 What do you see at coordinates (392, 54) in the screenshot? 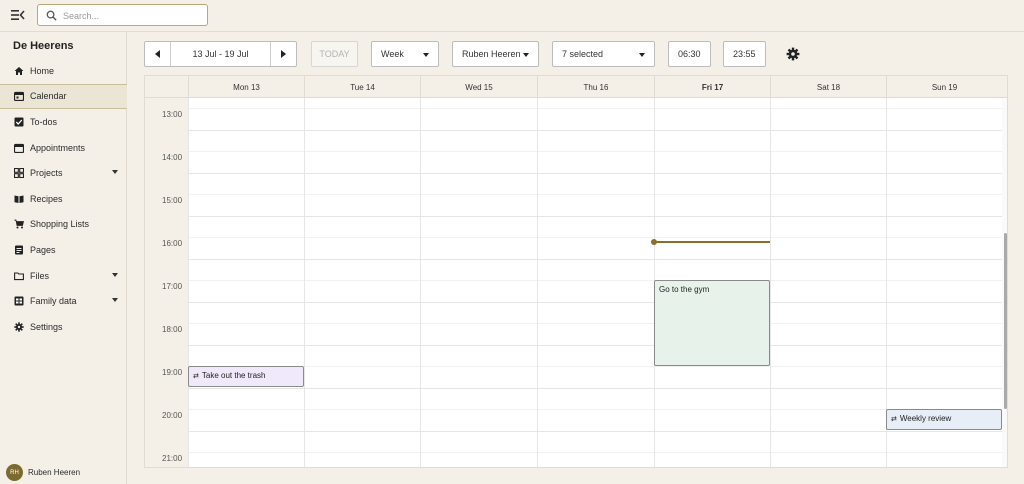
I see `view-select-value: Week` at bounding box center [392, 54].